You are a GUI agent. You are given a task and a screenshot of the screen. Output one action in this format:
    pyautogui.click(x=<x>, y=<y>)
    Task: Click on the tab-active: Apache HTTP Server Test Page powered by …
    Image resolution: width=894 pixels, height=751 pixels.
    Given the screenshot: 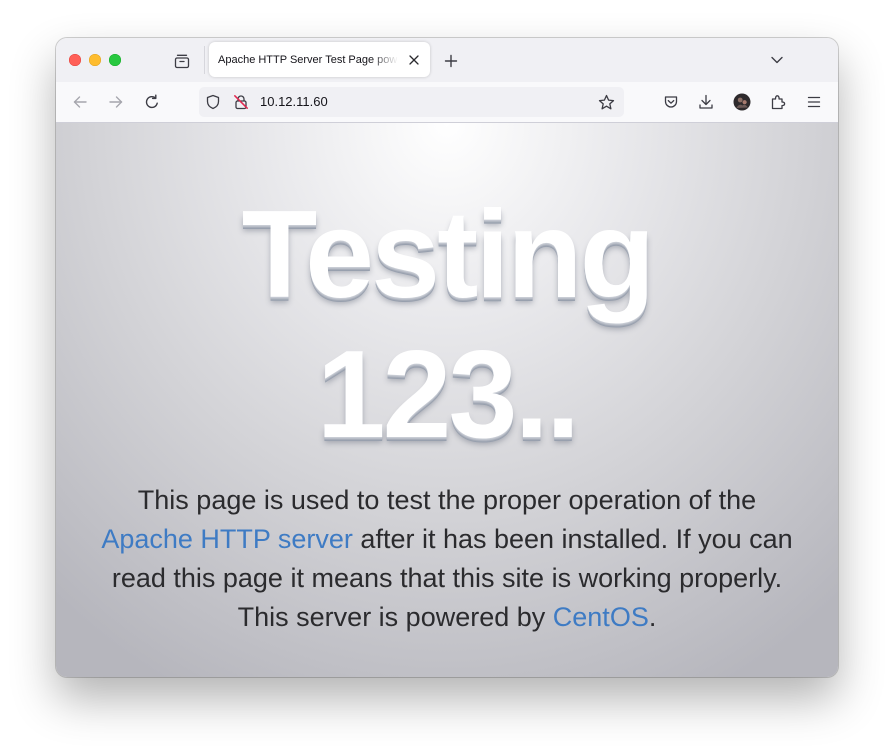 What is the action you would take?
    pyautogui.click(x=319, y=59)
    